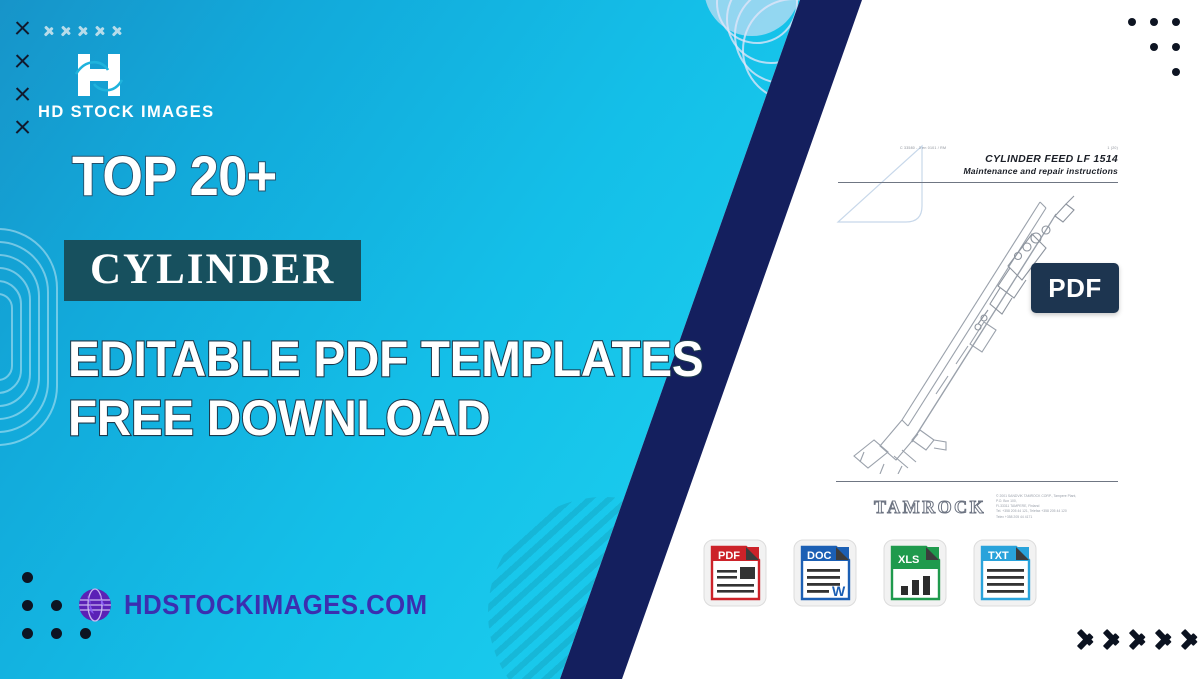 The width and height of the screenshot is (1200, 679). Describe the element at coordinates (729, 556) in the screenshot. I see `svg-text: PDF` at that location.